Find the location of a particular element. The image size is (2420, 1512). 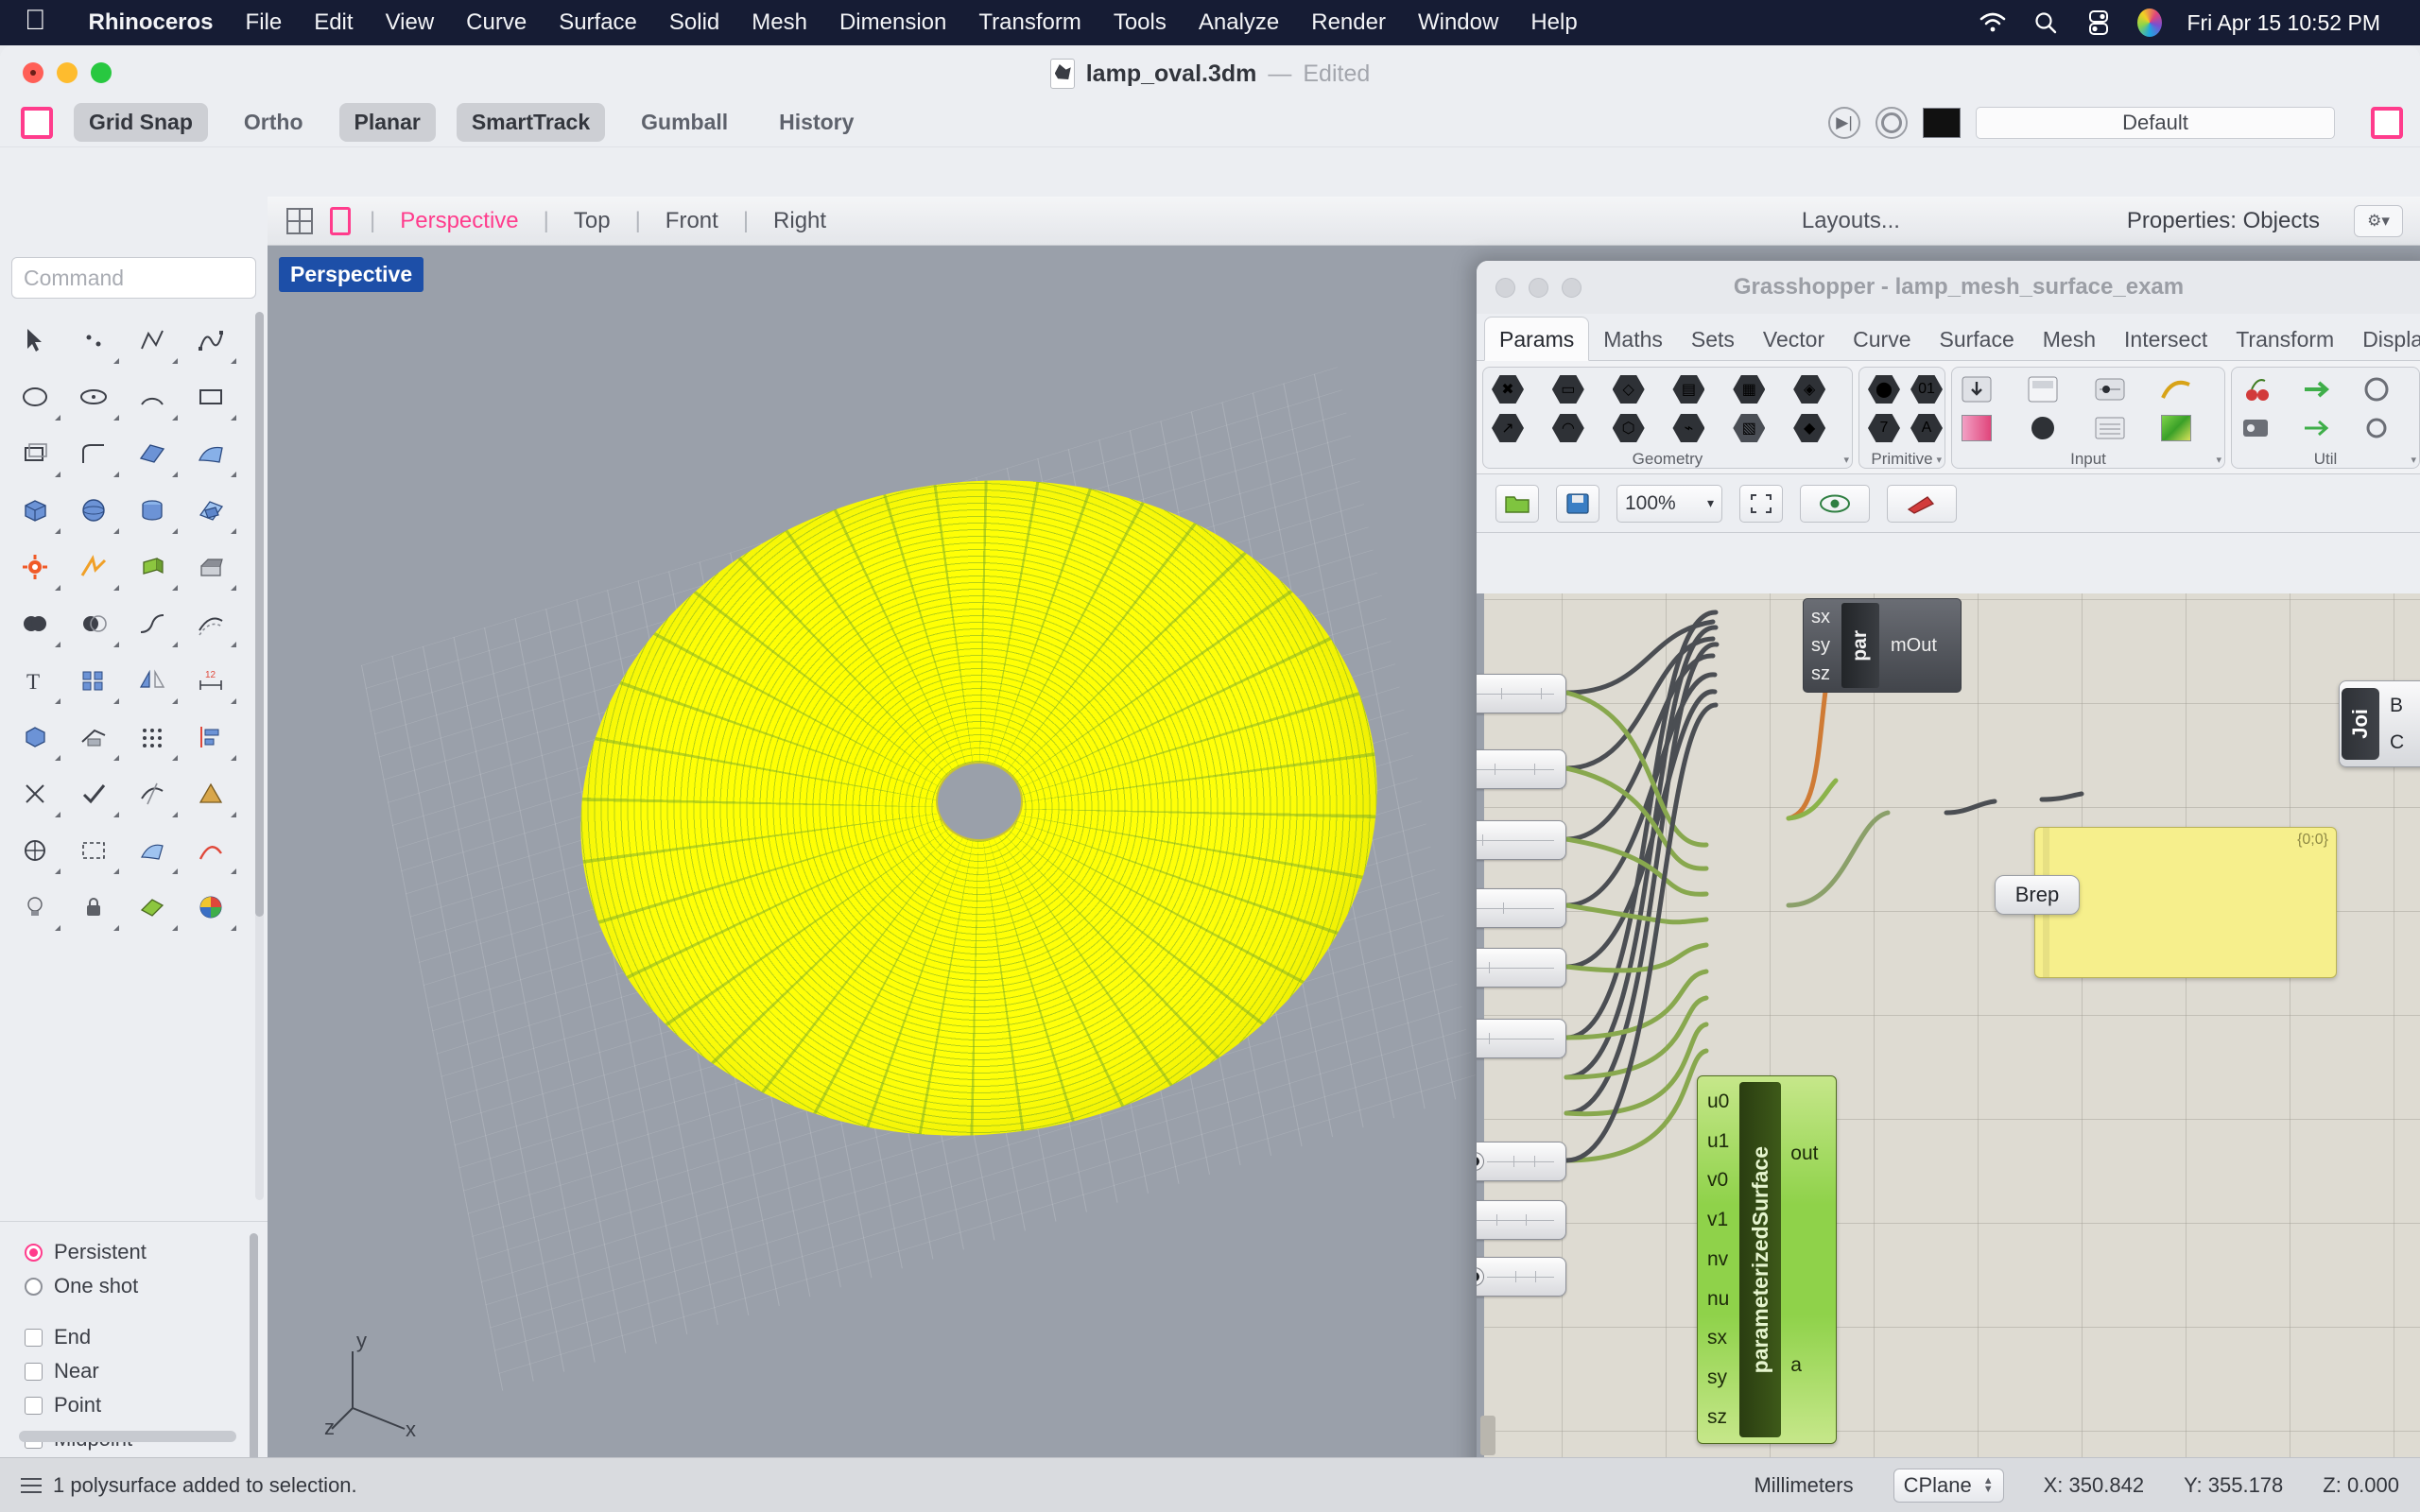

param-integer-icon: 7 is located at coordinates (1884, 428).